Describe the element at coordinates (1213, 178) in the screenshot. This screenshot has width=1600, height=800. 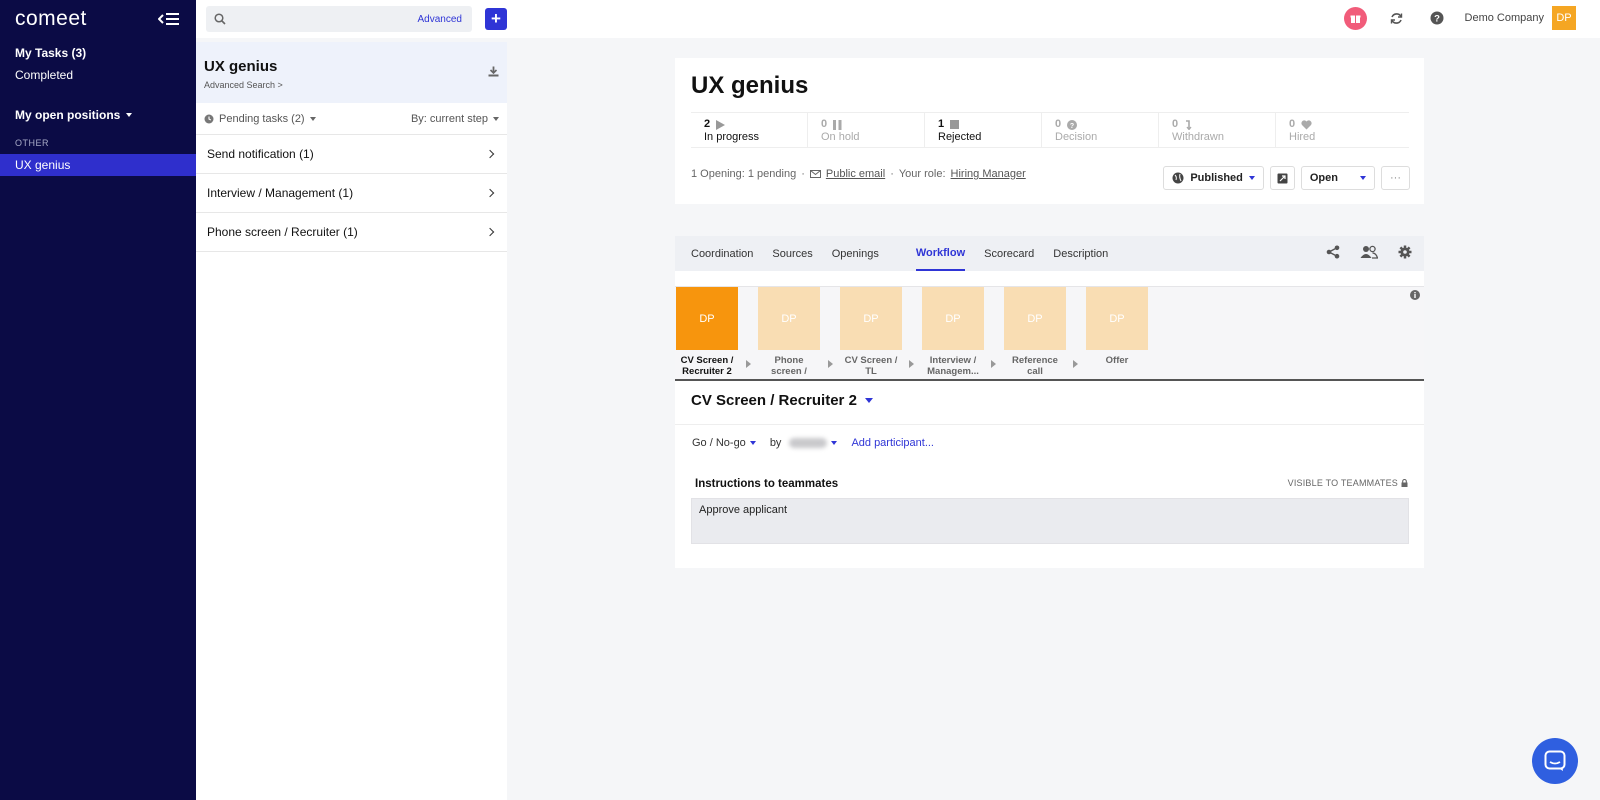
I see `published-dropdown: Published` at that location.